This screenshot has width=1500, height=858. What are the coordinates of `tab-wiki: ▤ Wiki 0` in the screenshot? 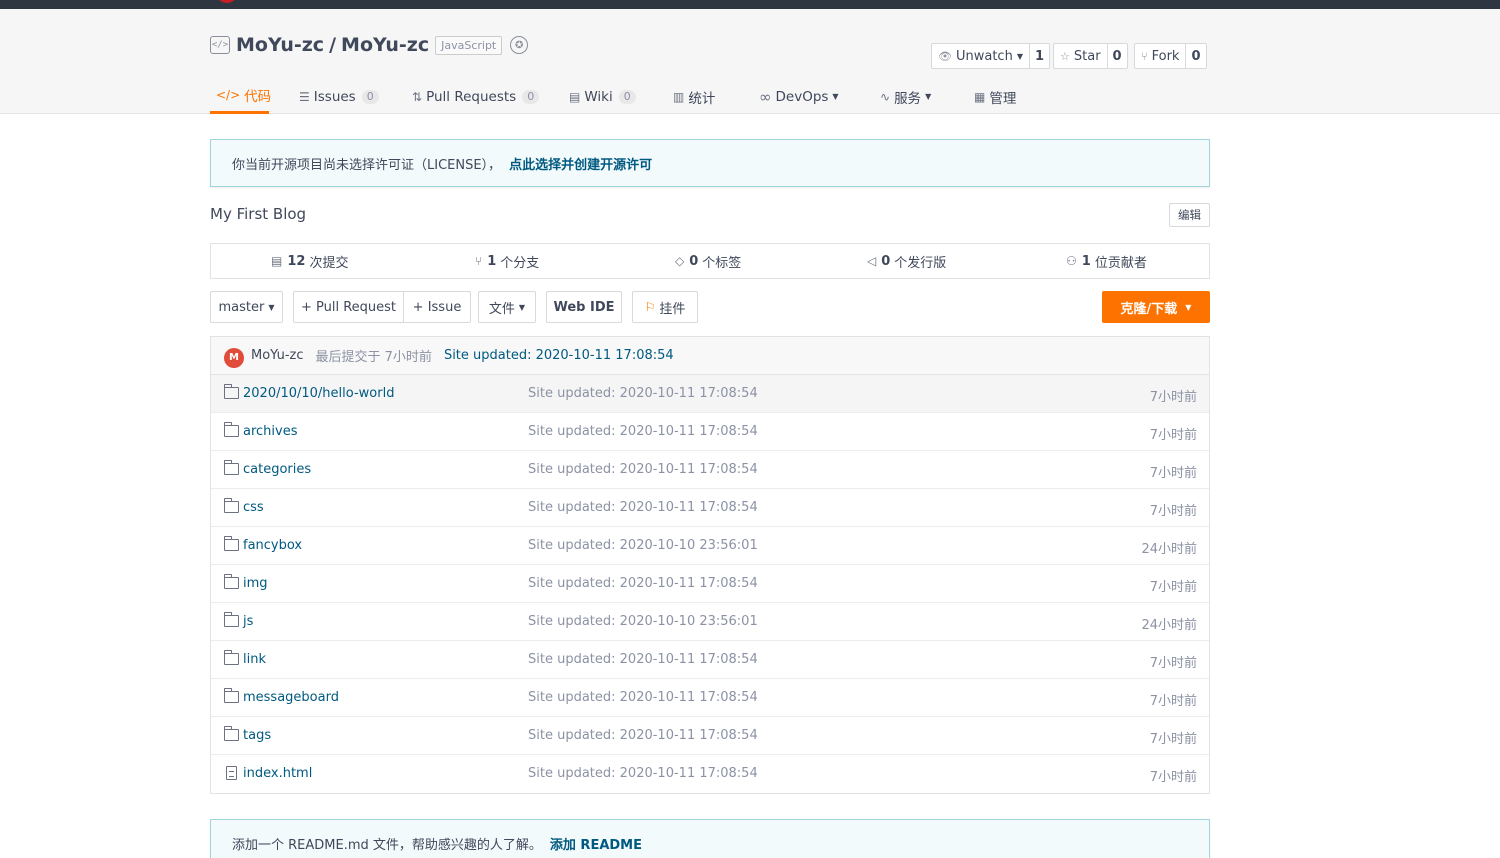 It's located at (602, 96).